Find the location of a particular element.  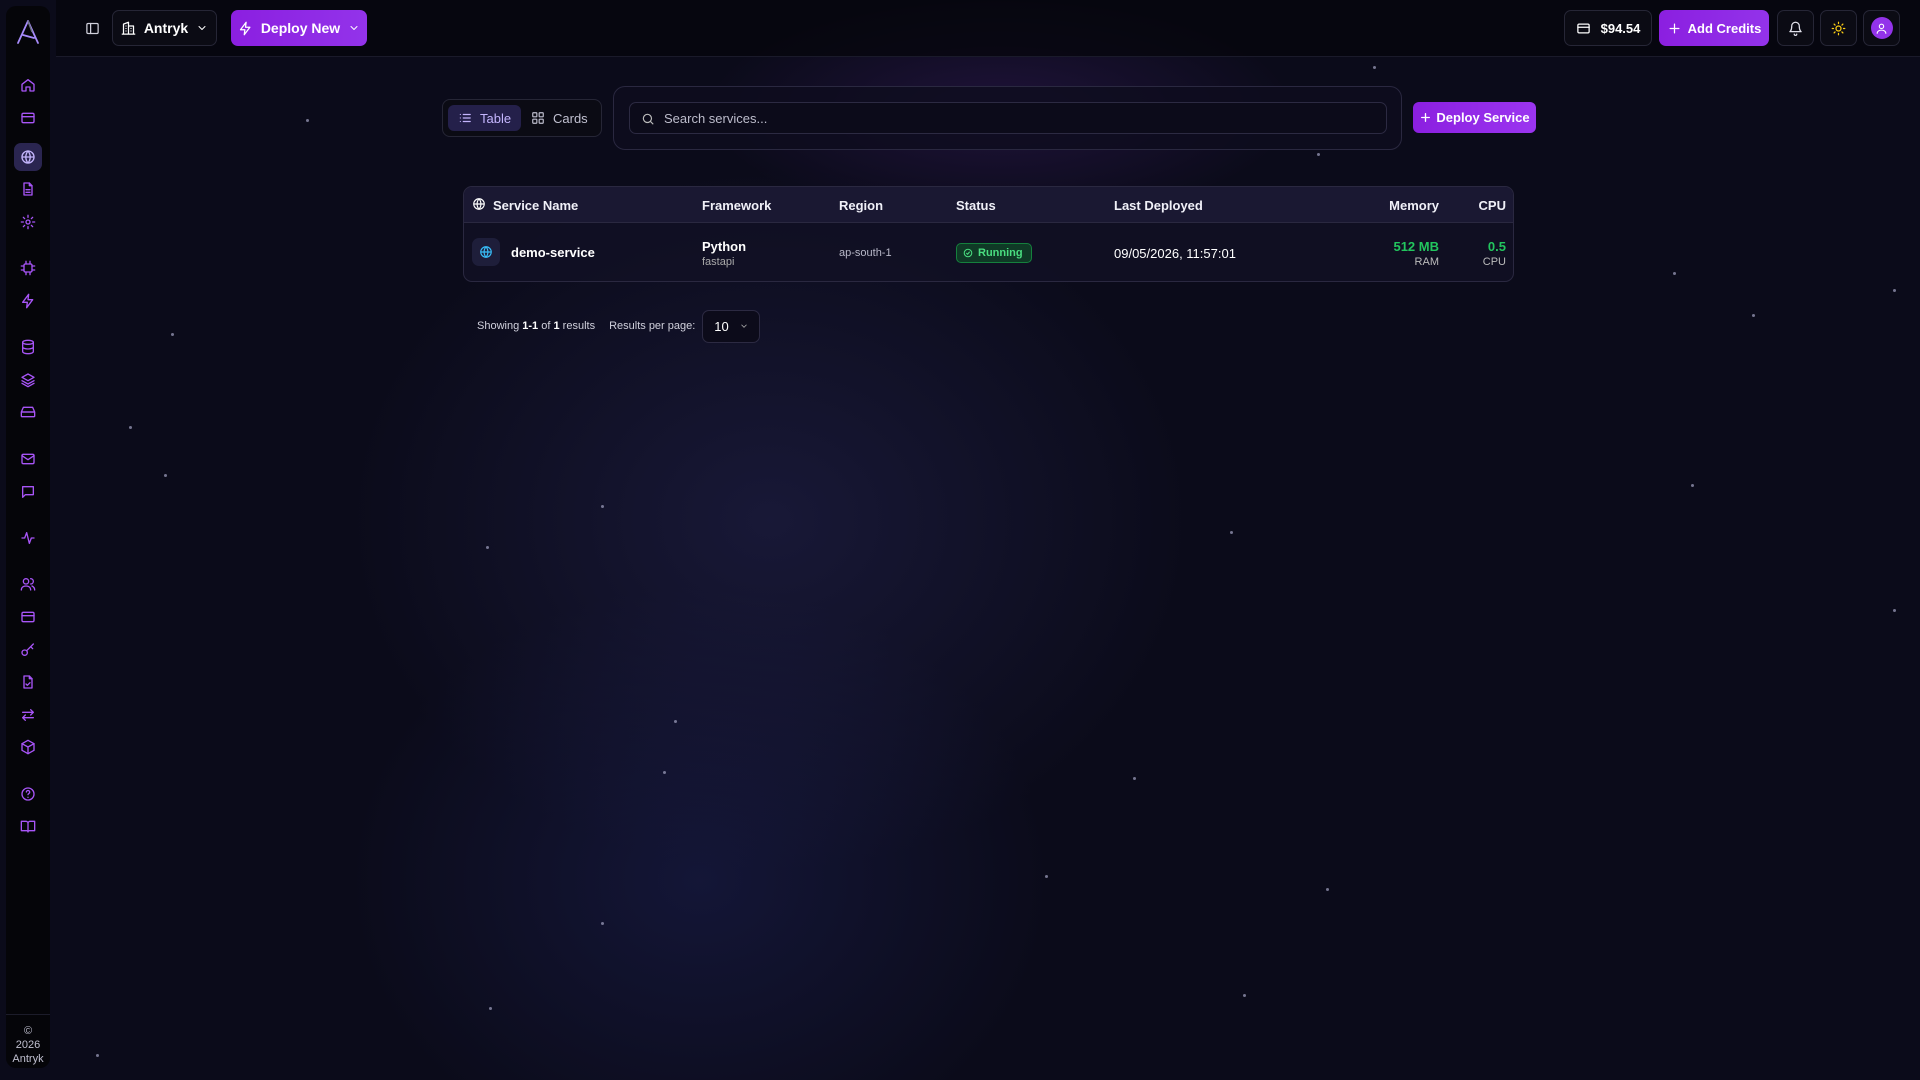

service-framework: Python is located at coordinates (724, 246).